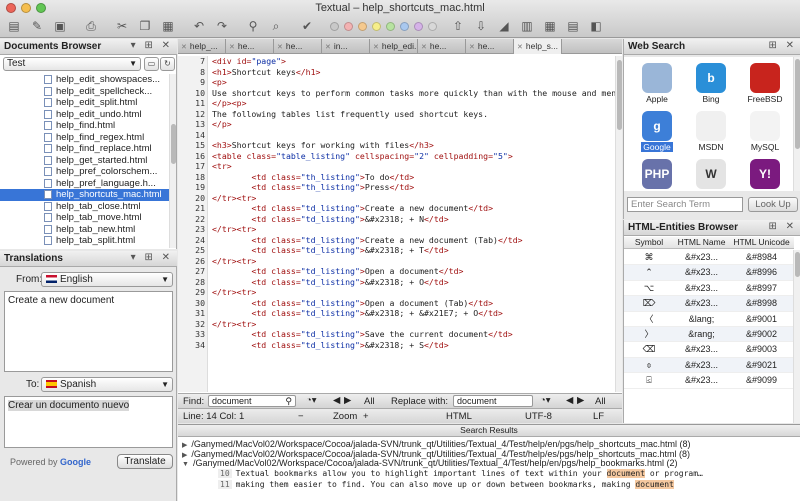 The width and height of the screenshot is (800, 501). I want to click on list-item: help_find_replace.html, so click(85, 149).